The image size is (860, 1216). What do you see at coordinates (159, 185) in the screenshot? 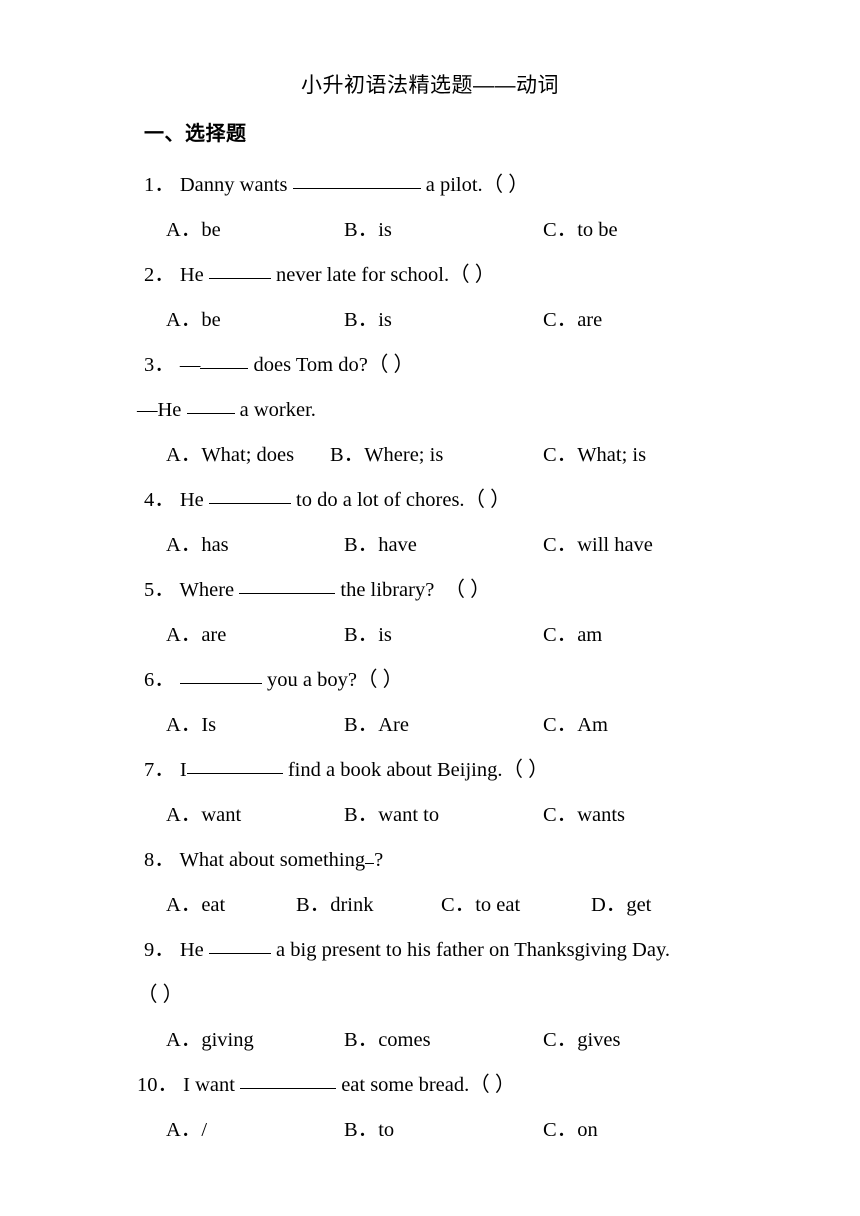
I see `question-number: 1．` at bounding box center [159, 185].